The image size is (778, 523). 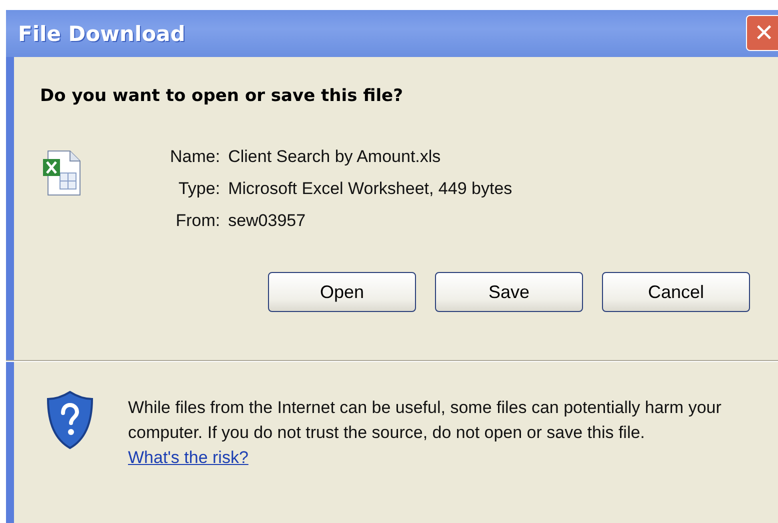 What do you see at coordinates (197, 221) in the screenshot?
I see `field-label: From:` at bounding box center [197, 221].